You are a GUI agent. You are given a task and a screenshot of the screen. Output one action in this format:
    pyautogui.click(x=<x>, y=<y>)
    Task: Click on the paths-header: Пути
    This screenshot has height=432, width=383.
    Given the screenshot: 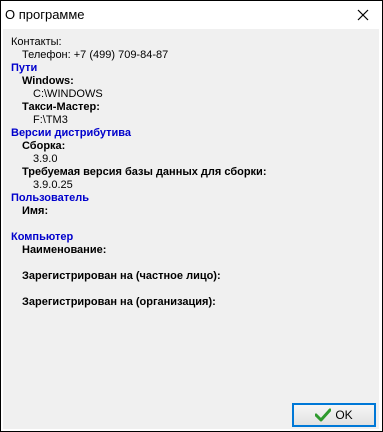 What is the action you would take?
    pyautogui.click(x=24, y=68)
    